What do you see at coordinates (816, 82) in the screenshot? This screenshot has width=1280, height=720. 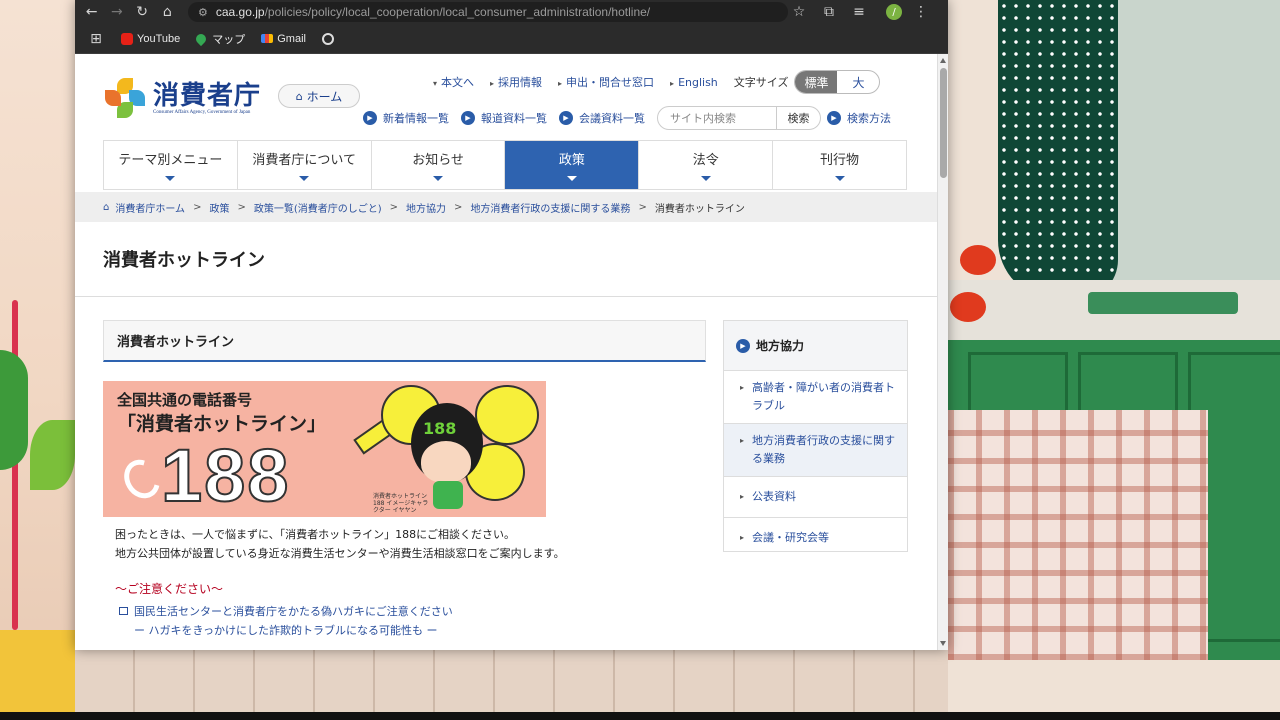 I see `font-size-standard-button: 標準` at bounding box center [816, 82].